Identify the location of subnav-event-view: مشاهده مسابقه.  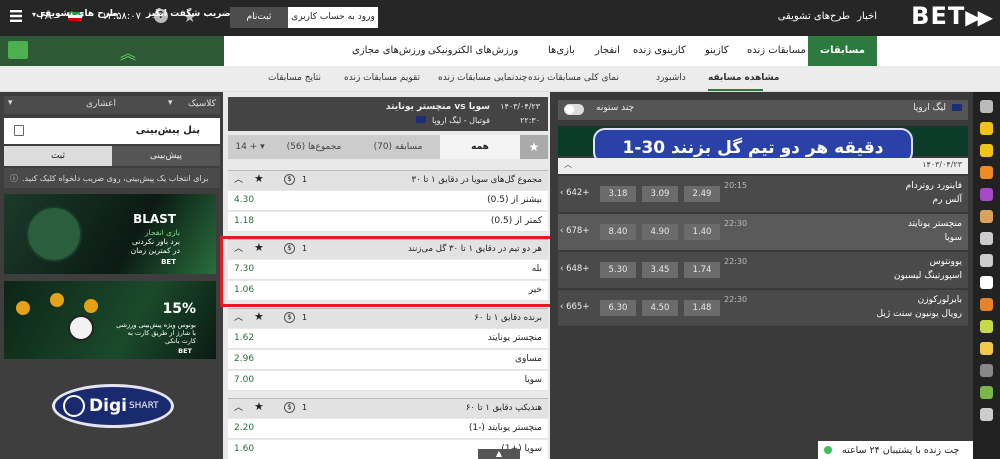
(743, 78).